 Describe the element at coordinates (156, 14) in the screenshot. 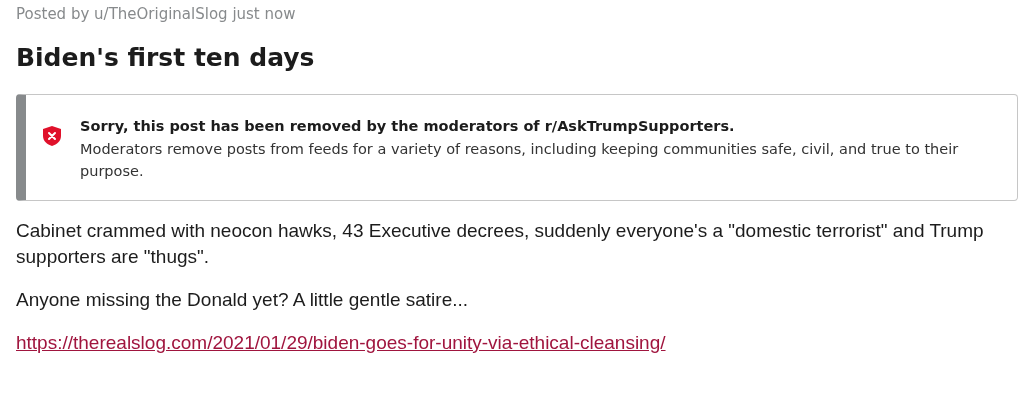

I see `post-byline: Posted by u/TheOriginalSlog just now` at that location.